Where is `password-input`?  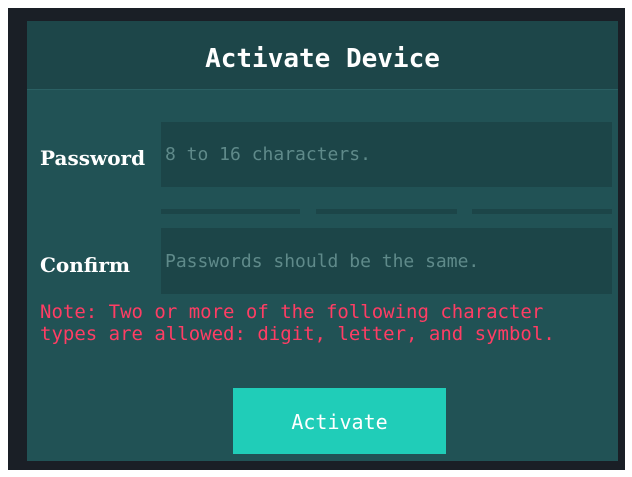
password-input is located at coordinates (386, 154).